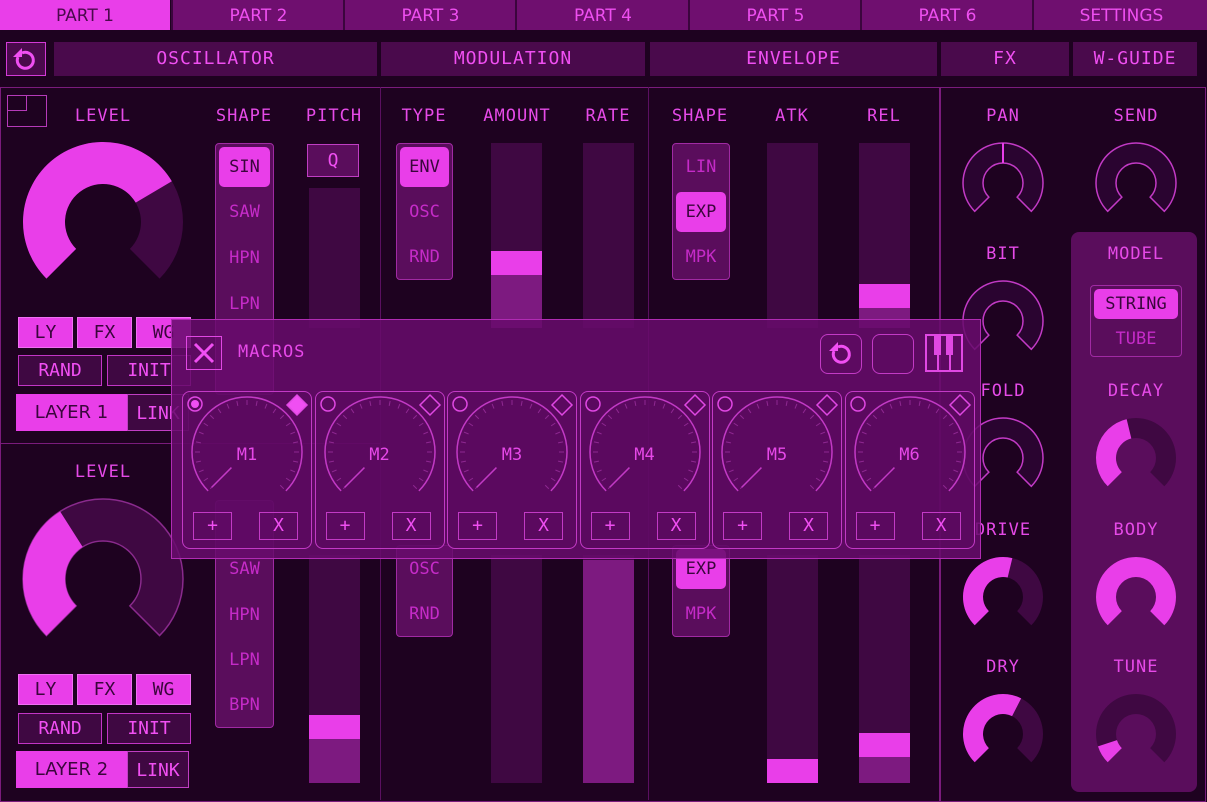 This screenshot has width=1207, height=802. I want to click on undo-icon, so click(24, 59).